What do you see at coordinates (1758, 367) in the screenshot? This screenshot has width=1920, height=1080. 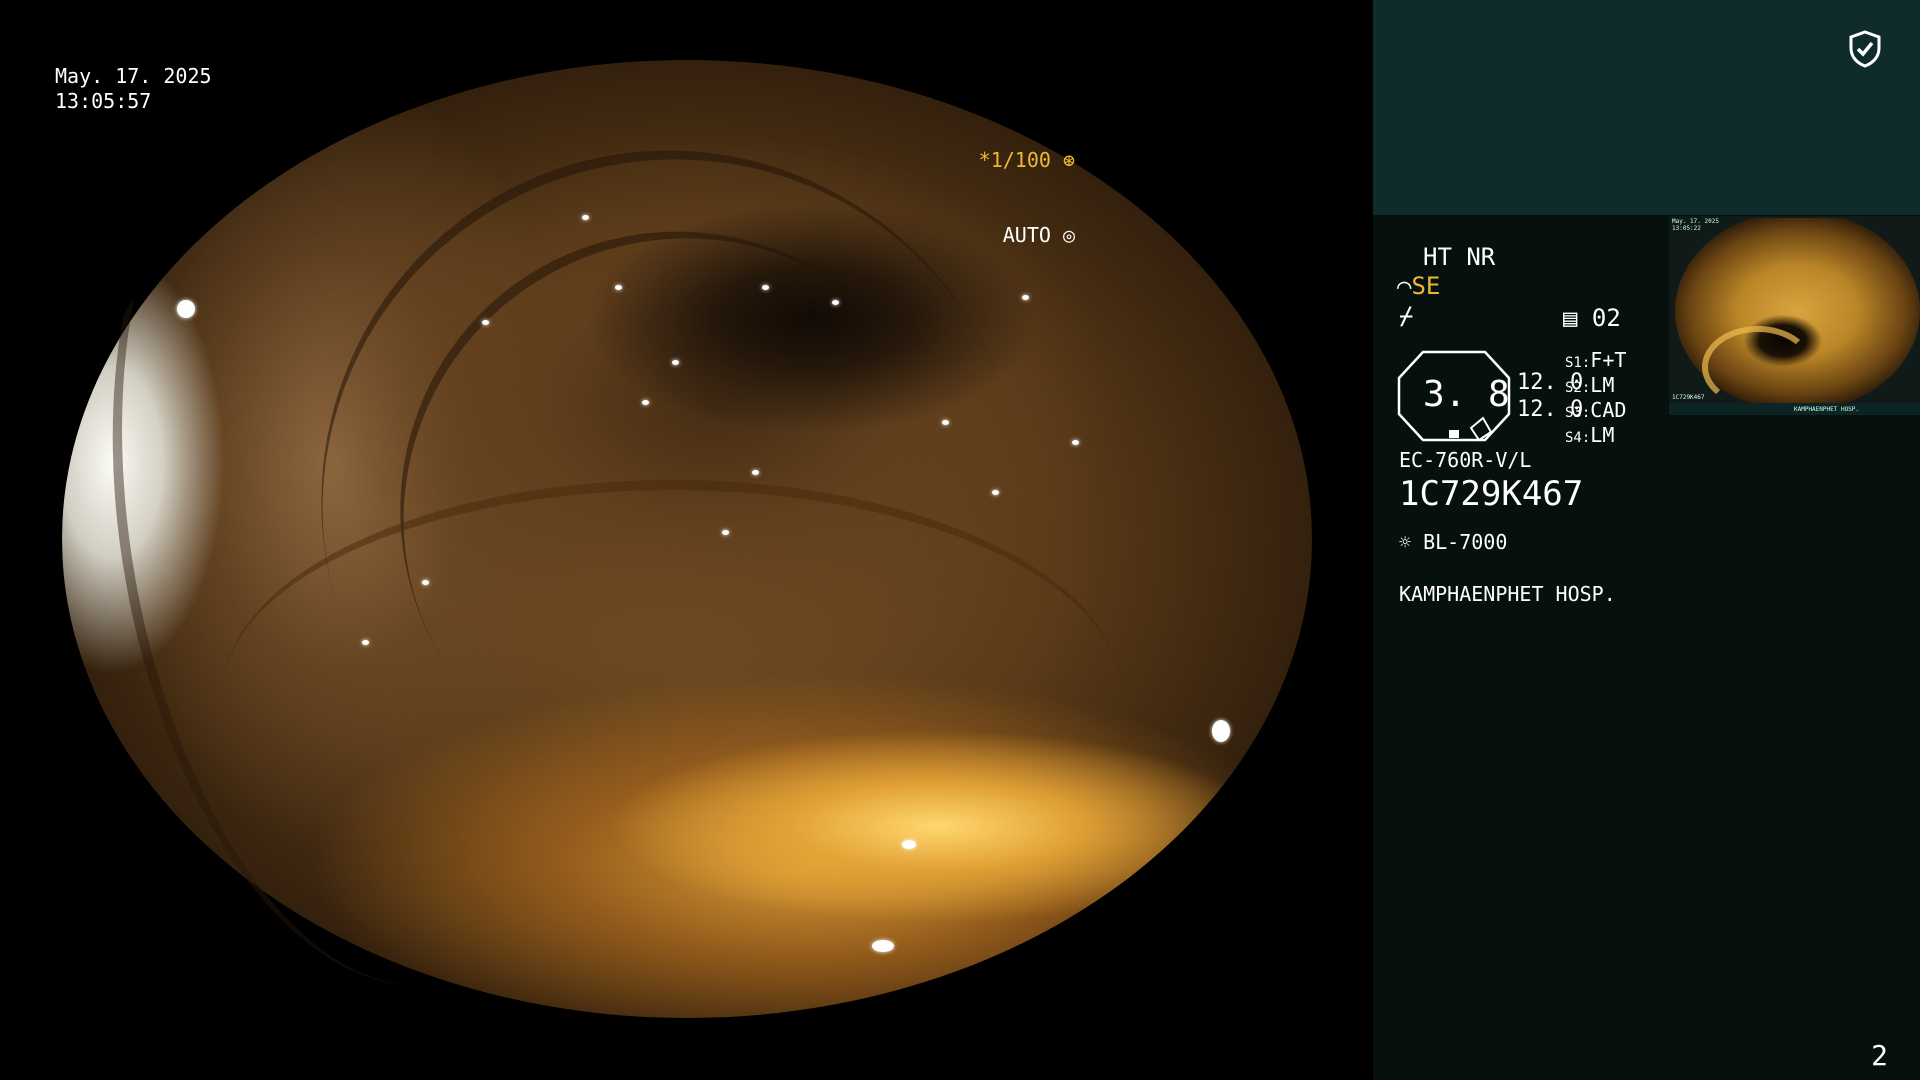 I see `thumbnail-fold` at bounding box center [1758, 367].